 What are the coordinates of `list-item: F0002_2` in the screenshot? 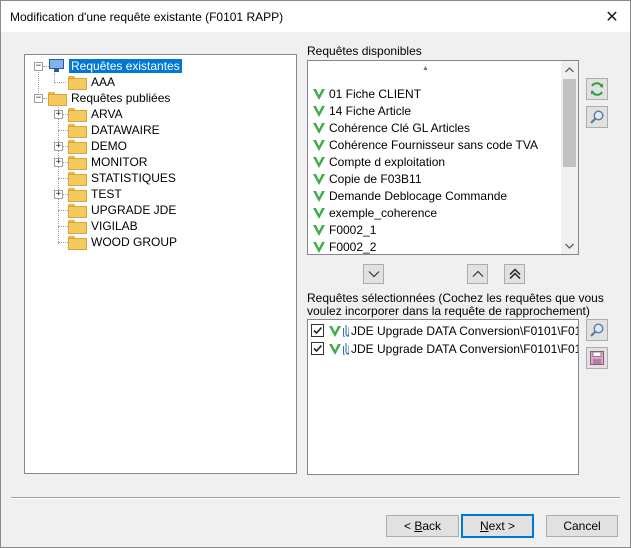 It's located at (344, 246).